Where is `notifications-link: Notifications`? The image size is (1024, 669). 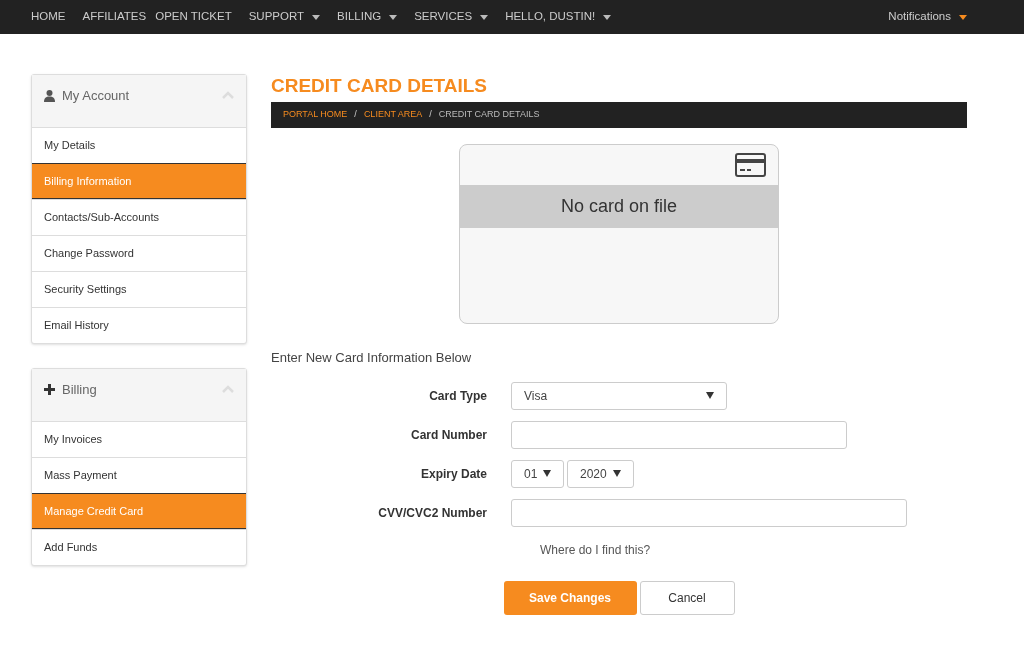
notifications-link: Notifications is located at coordinates (927, 17).